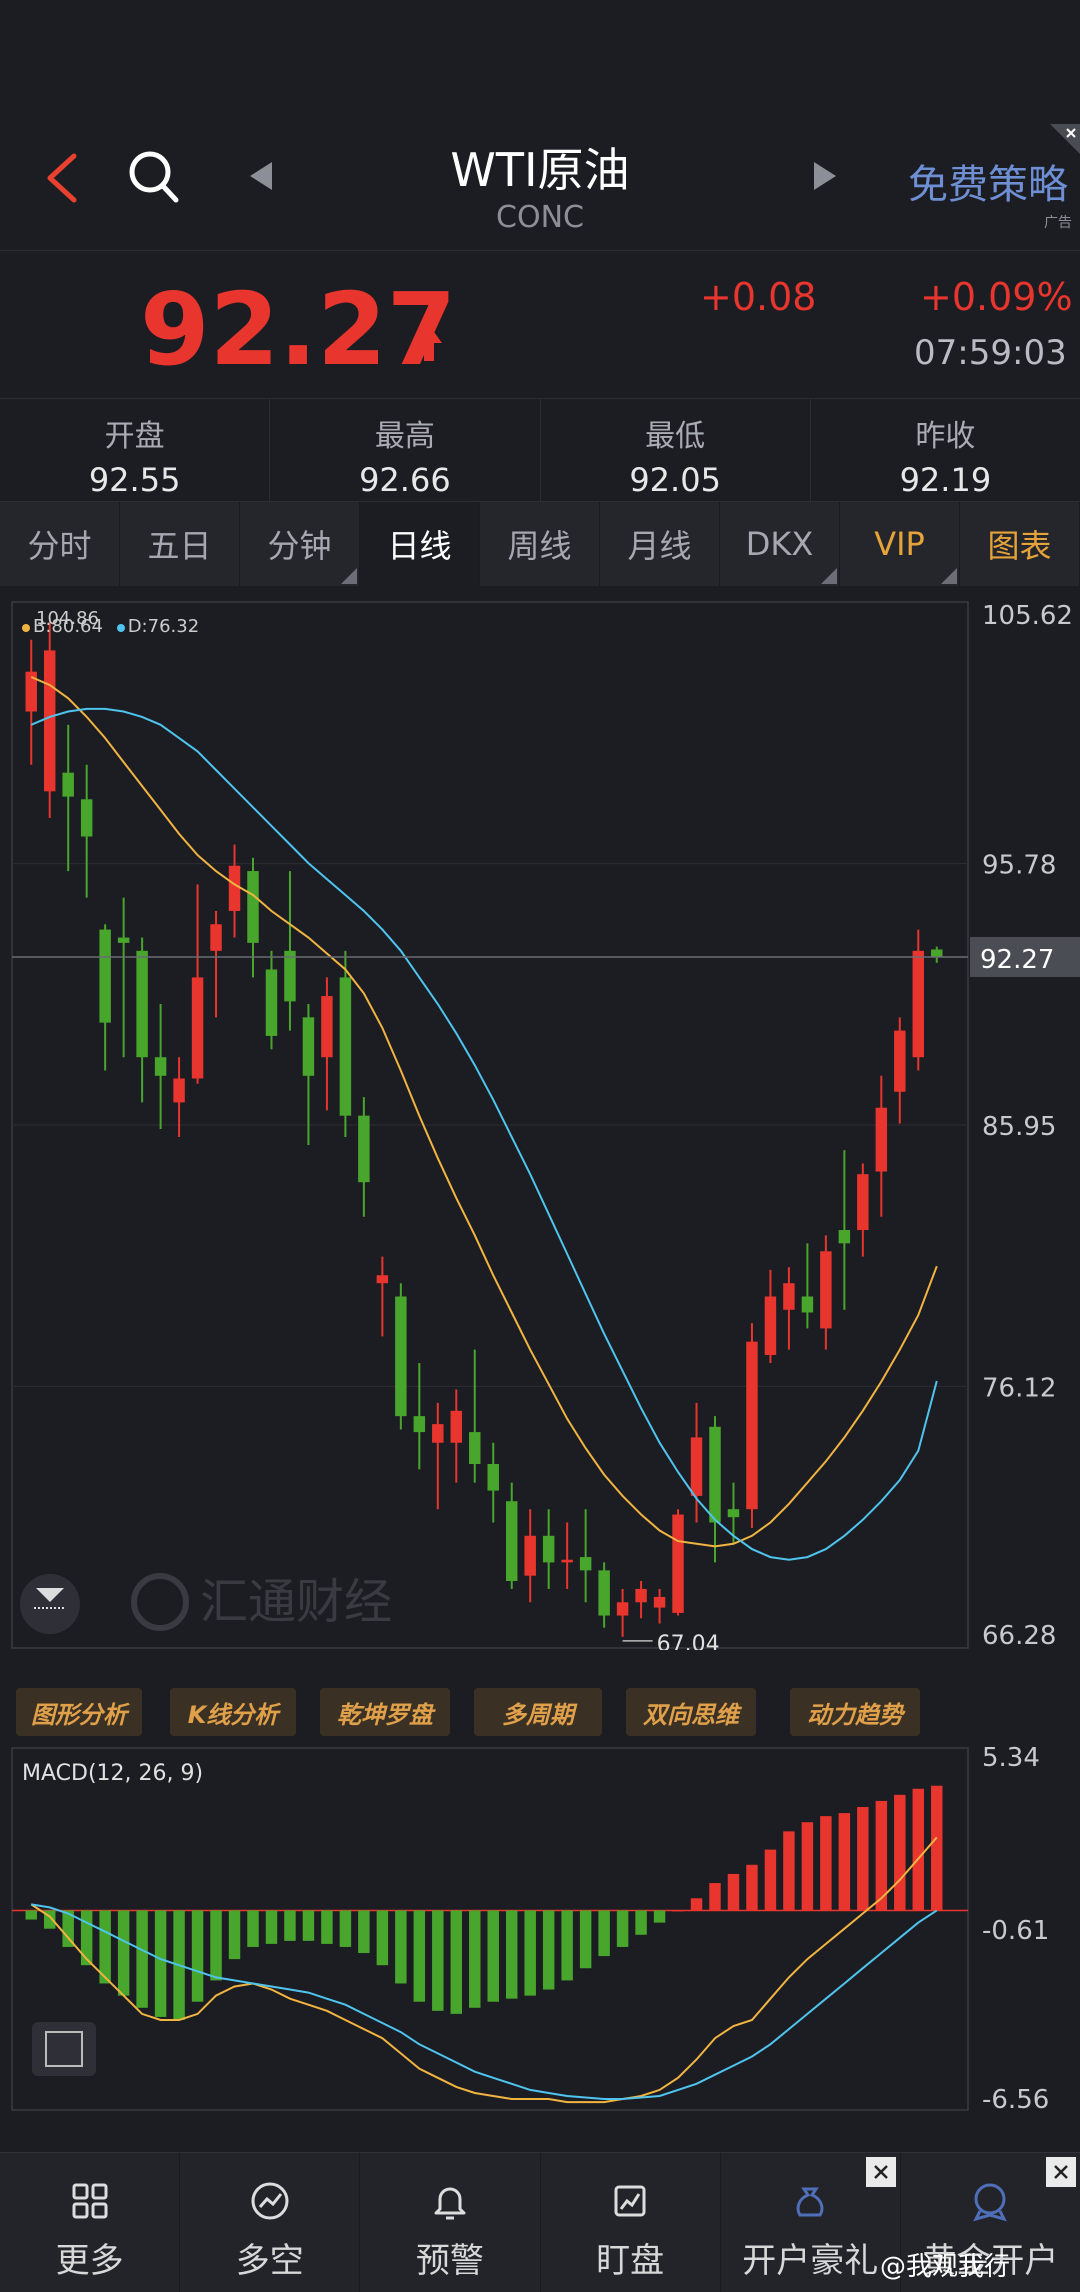 This screenshot has width=1080, height=2292. Describe the element at coordinates (1019, 866) in the screenshot. I see `y-tick-label: 95.78` at that location.